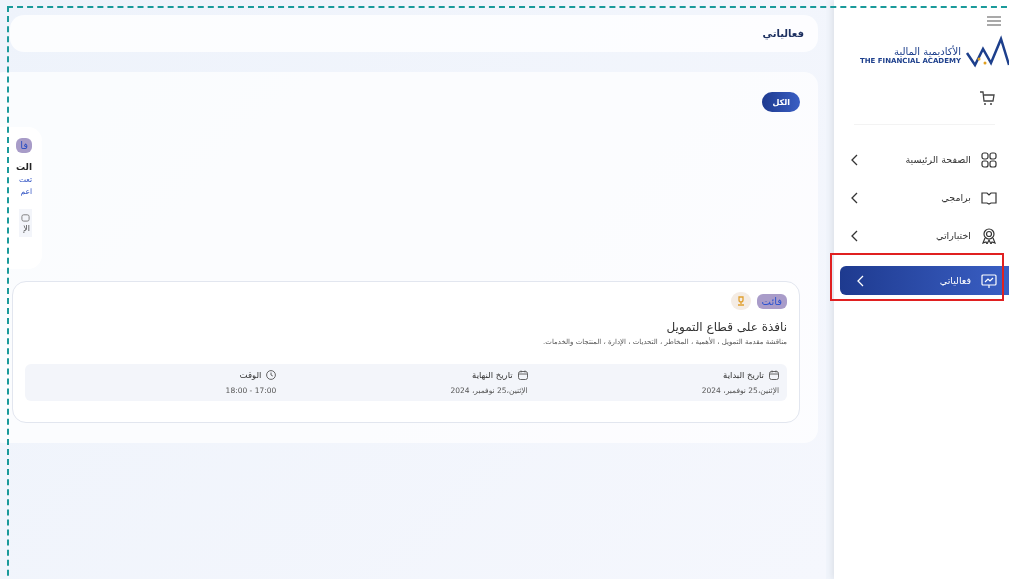 The width and height of the screenshot is (1009, 579). I want to click on medal-icon, so click(989, 235).